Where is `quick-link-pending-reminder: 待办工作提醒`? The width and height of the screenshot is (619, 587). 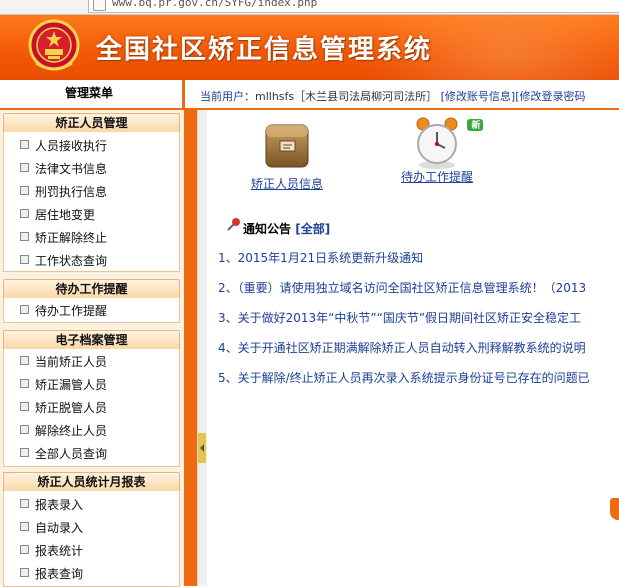
quick-link-pending-reminder: 待办工作提醒 is located at coordinates (437, 176).